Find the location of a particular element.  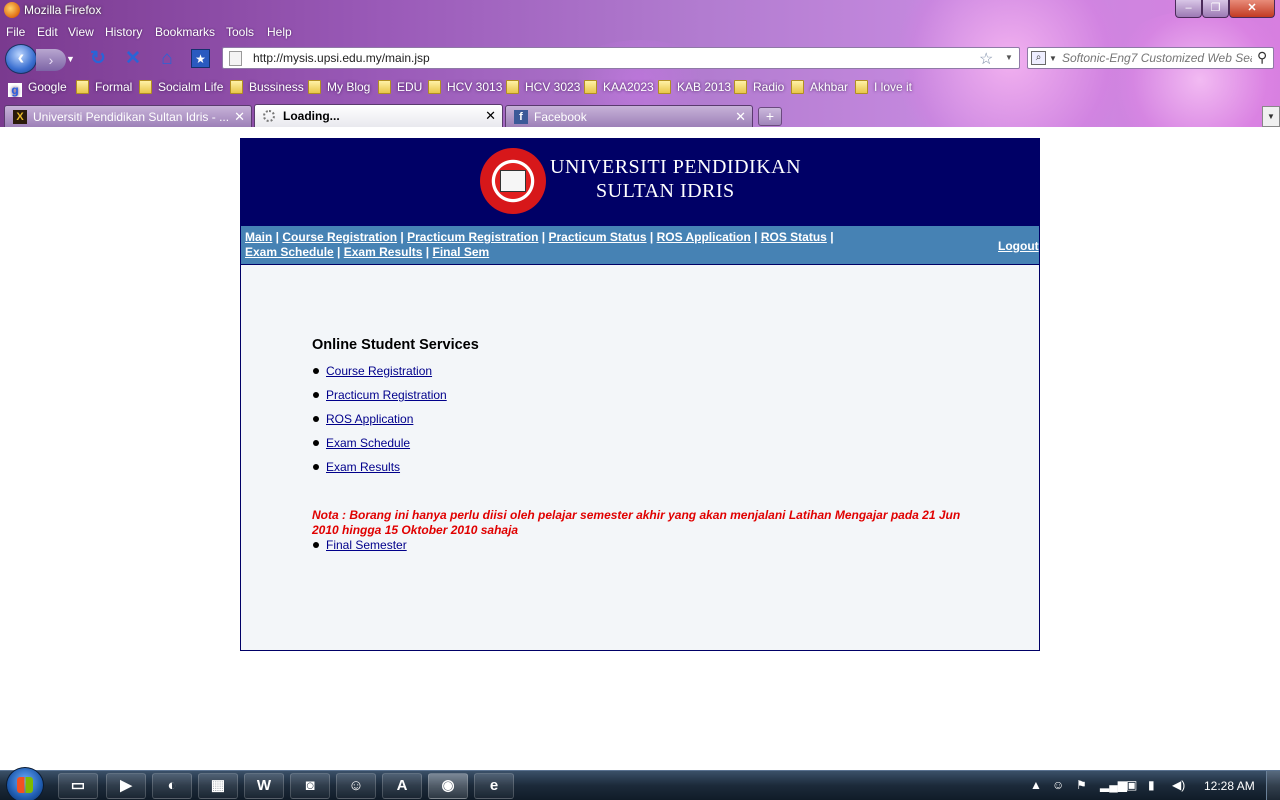

search-bar: ⌕ ▼ ⚲ is located at coordinates (1150, 58).